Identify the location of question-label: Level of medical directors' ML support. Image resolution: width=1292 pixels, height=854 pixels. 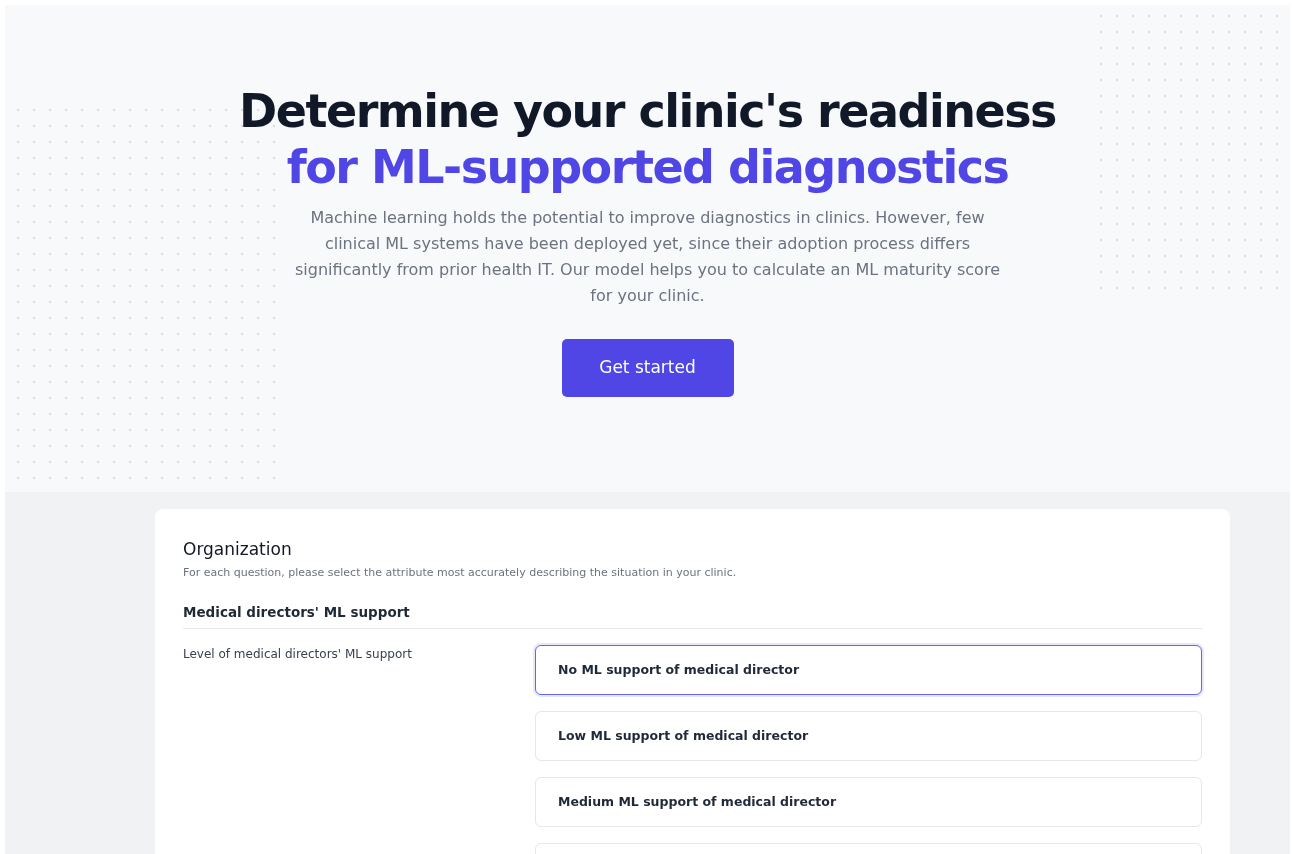
(297, 654).